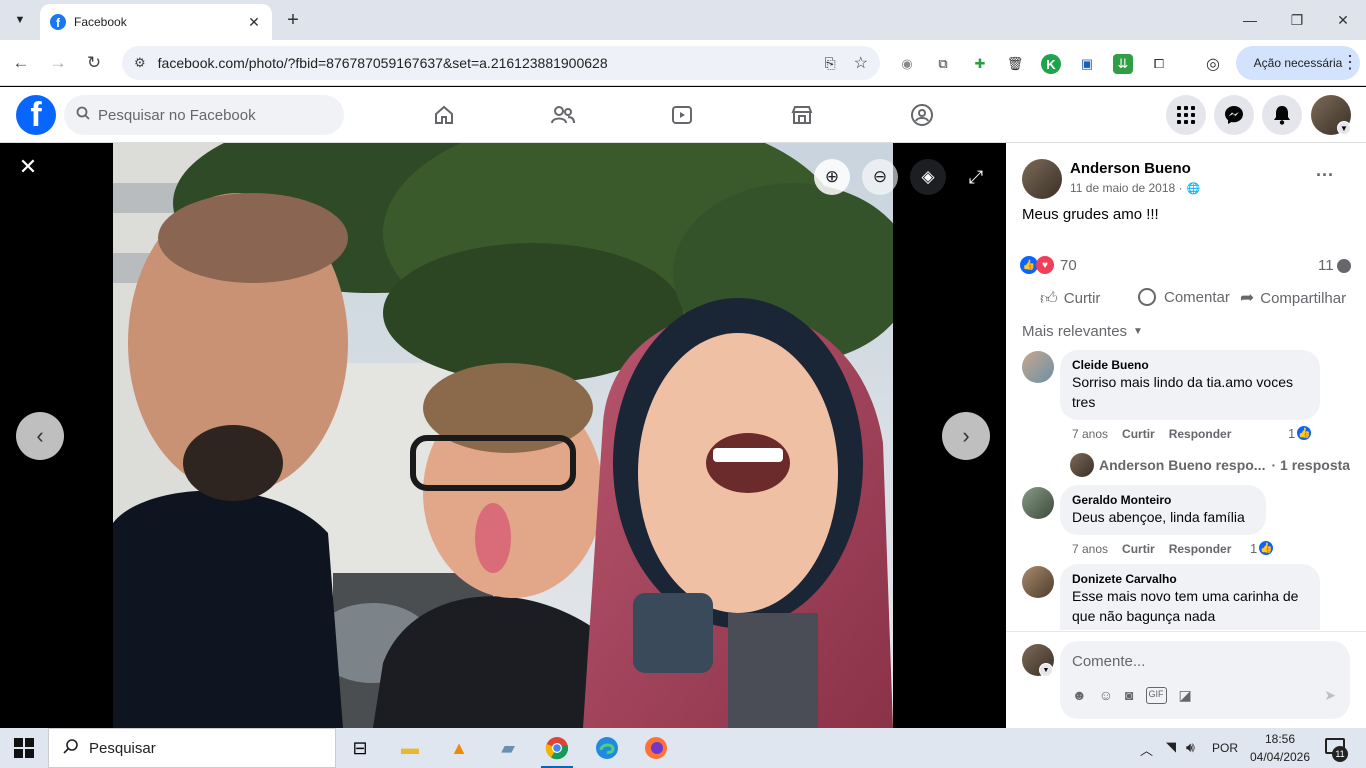 The image size is (1366, 768). What do you see at coordinates (1015, 64) in the screenshot?
I see `trash-extension-icon: 🗑` at bounding box center [1015, 64].